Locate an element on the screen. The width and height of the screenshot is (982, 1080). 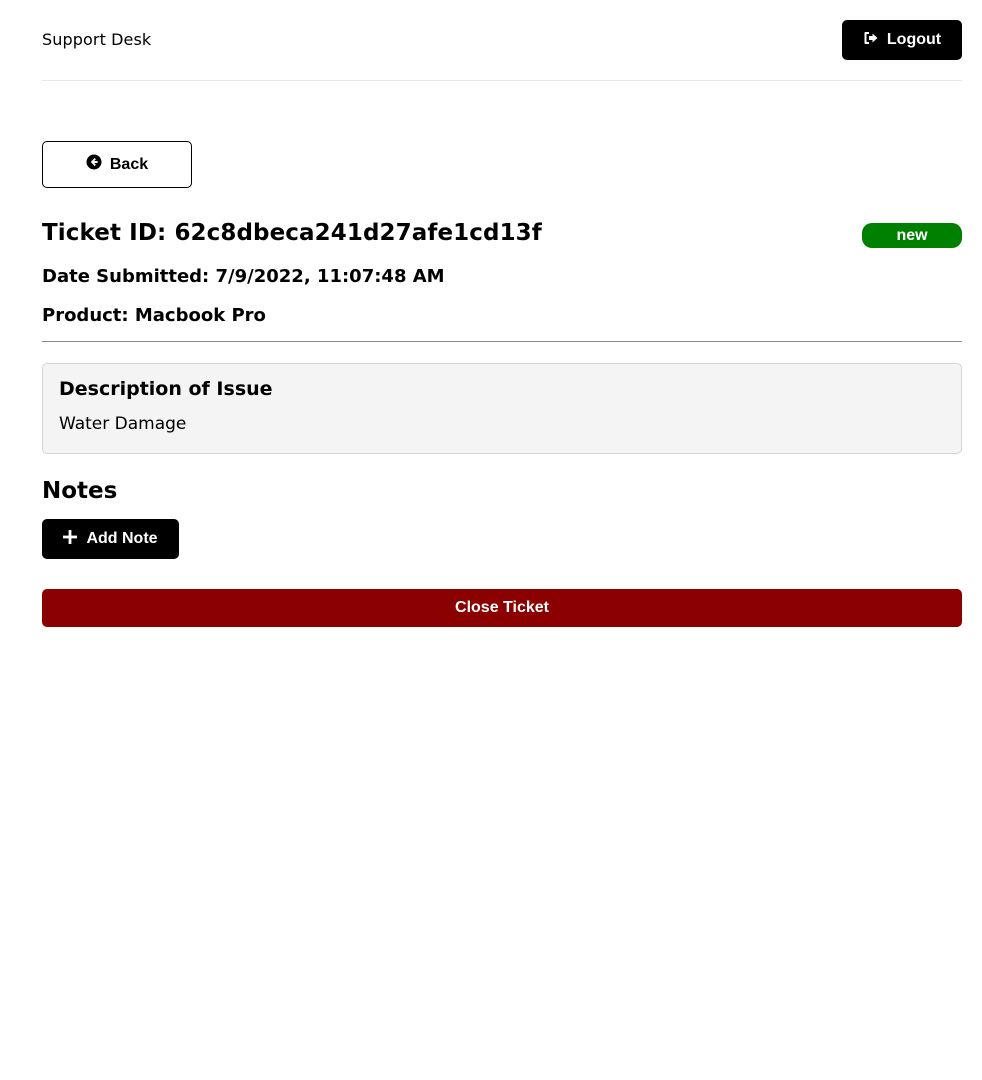
logout-label: Logout is located at coordinates (914, 39).